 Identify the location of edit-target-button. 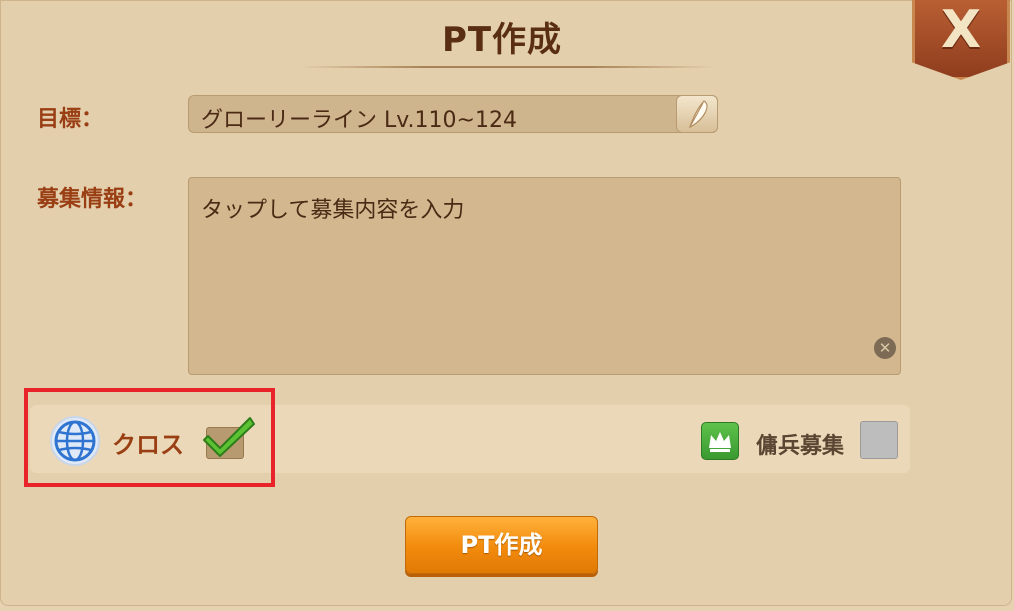
(697, 114).